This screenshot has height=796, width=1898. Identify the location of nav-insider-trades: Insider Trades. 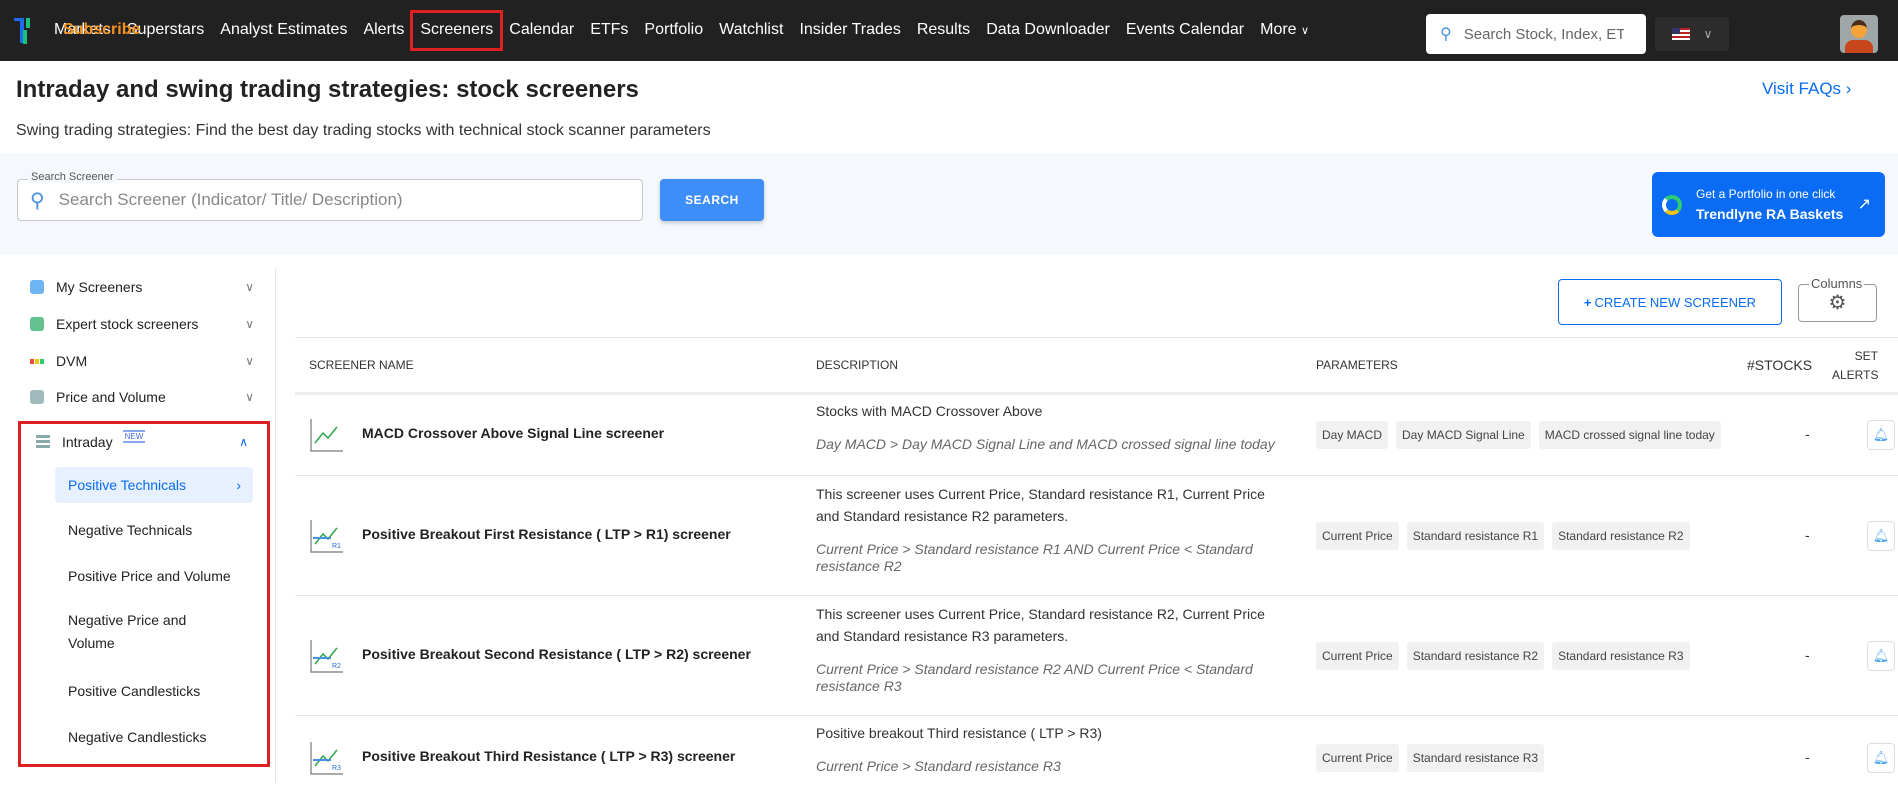
(849, 30).